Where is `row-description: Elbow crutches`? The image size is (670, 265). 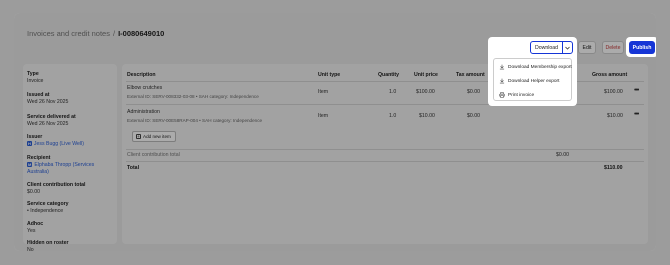 row-description: Elbow crutches is located at coordinates (145, 88).